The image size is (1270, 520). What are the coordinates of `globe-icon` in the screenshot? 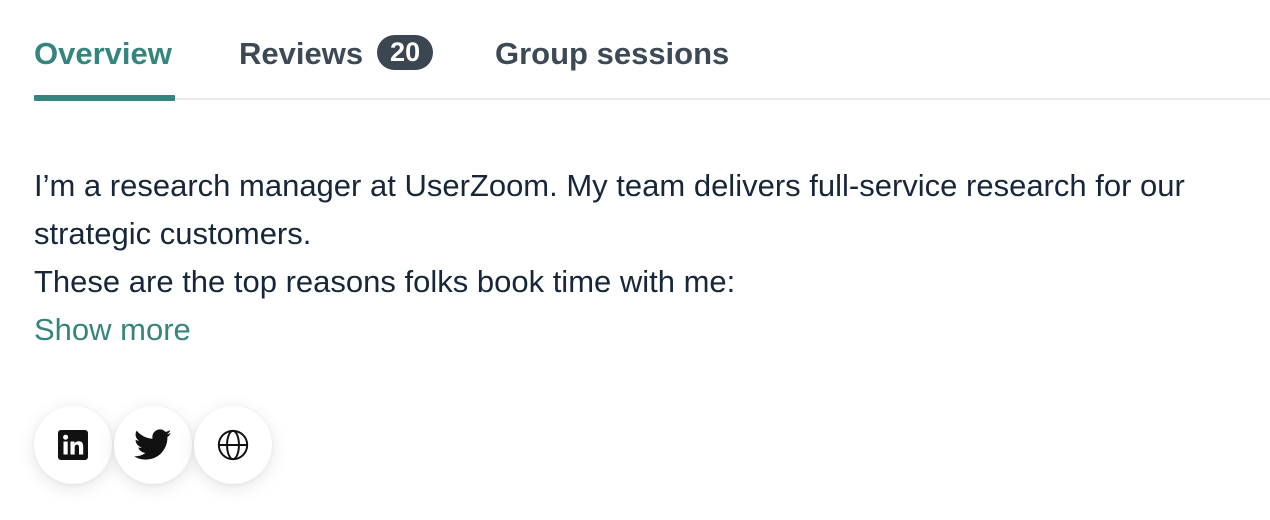 It's located at (233, 445).